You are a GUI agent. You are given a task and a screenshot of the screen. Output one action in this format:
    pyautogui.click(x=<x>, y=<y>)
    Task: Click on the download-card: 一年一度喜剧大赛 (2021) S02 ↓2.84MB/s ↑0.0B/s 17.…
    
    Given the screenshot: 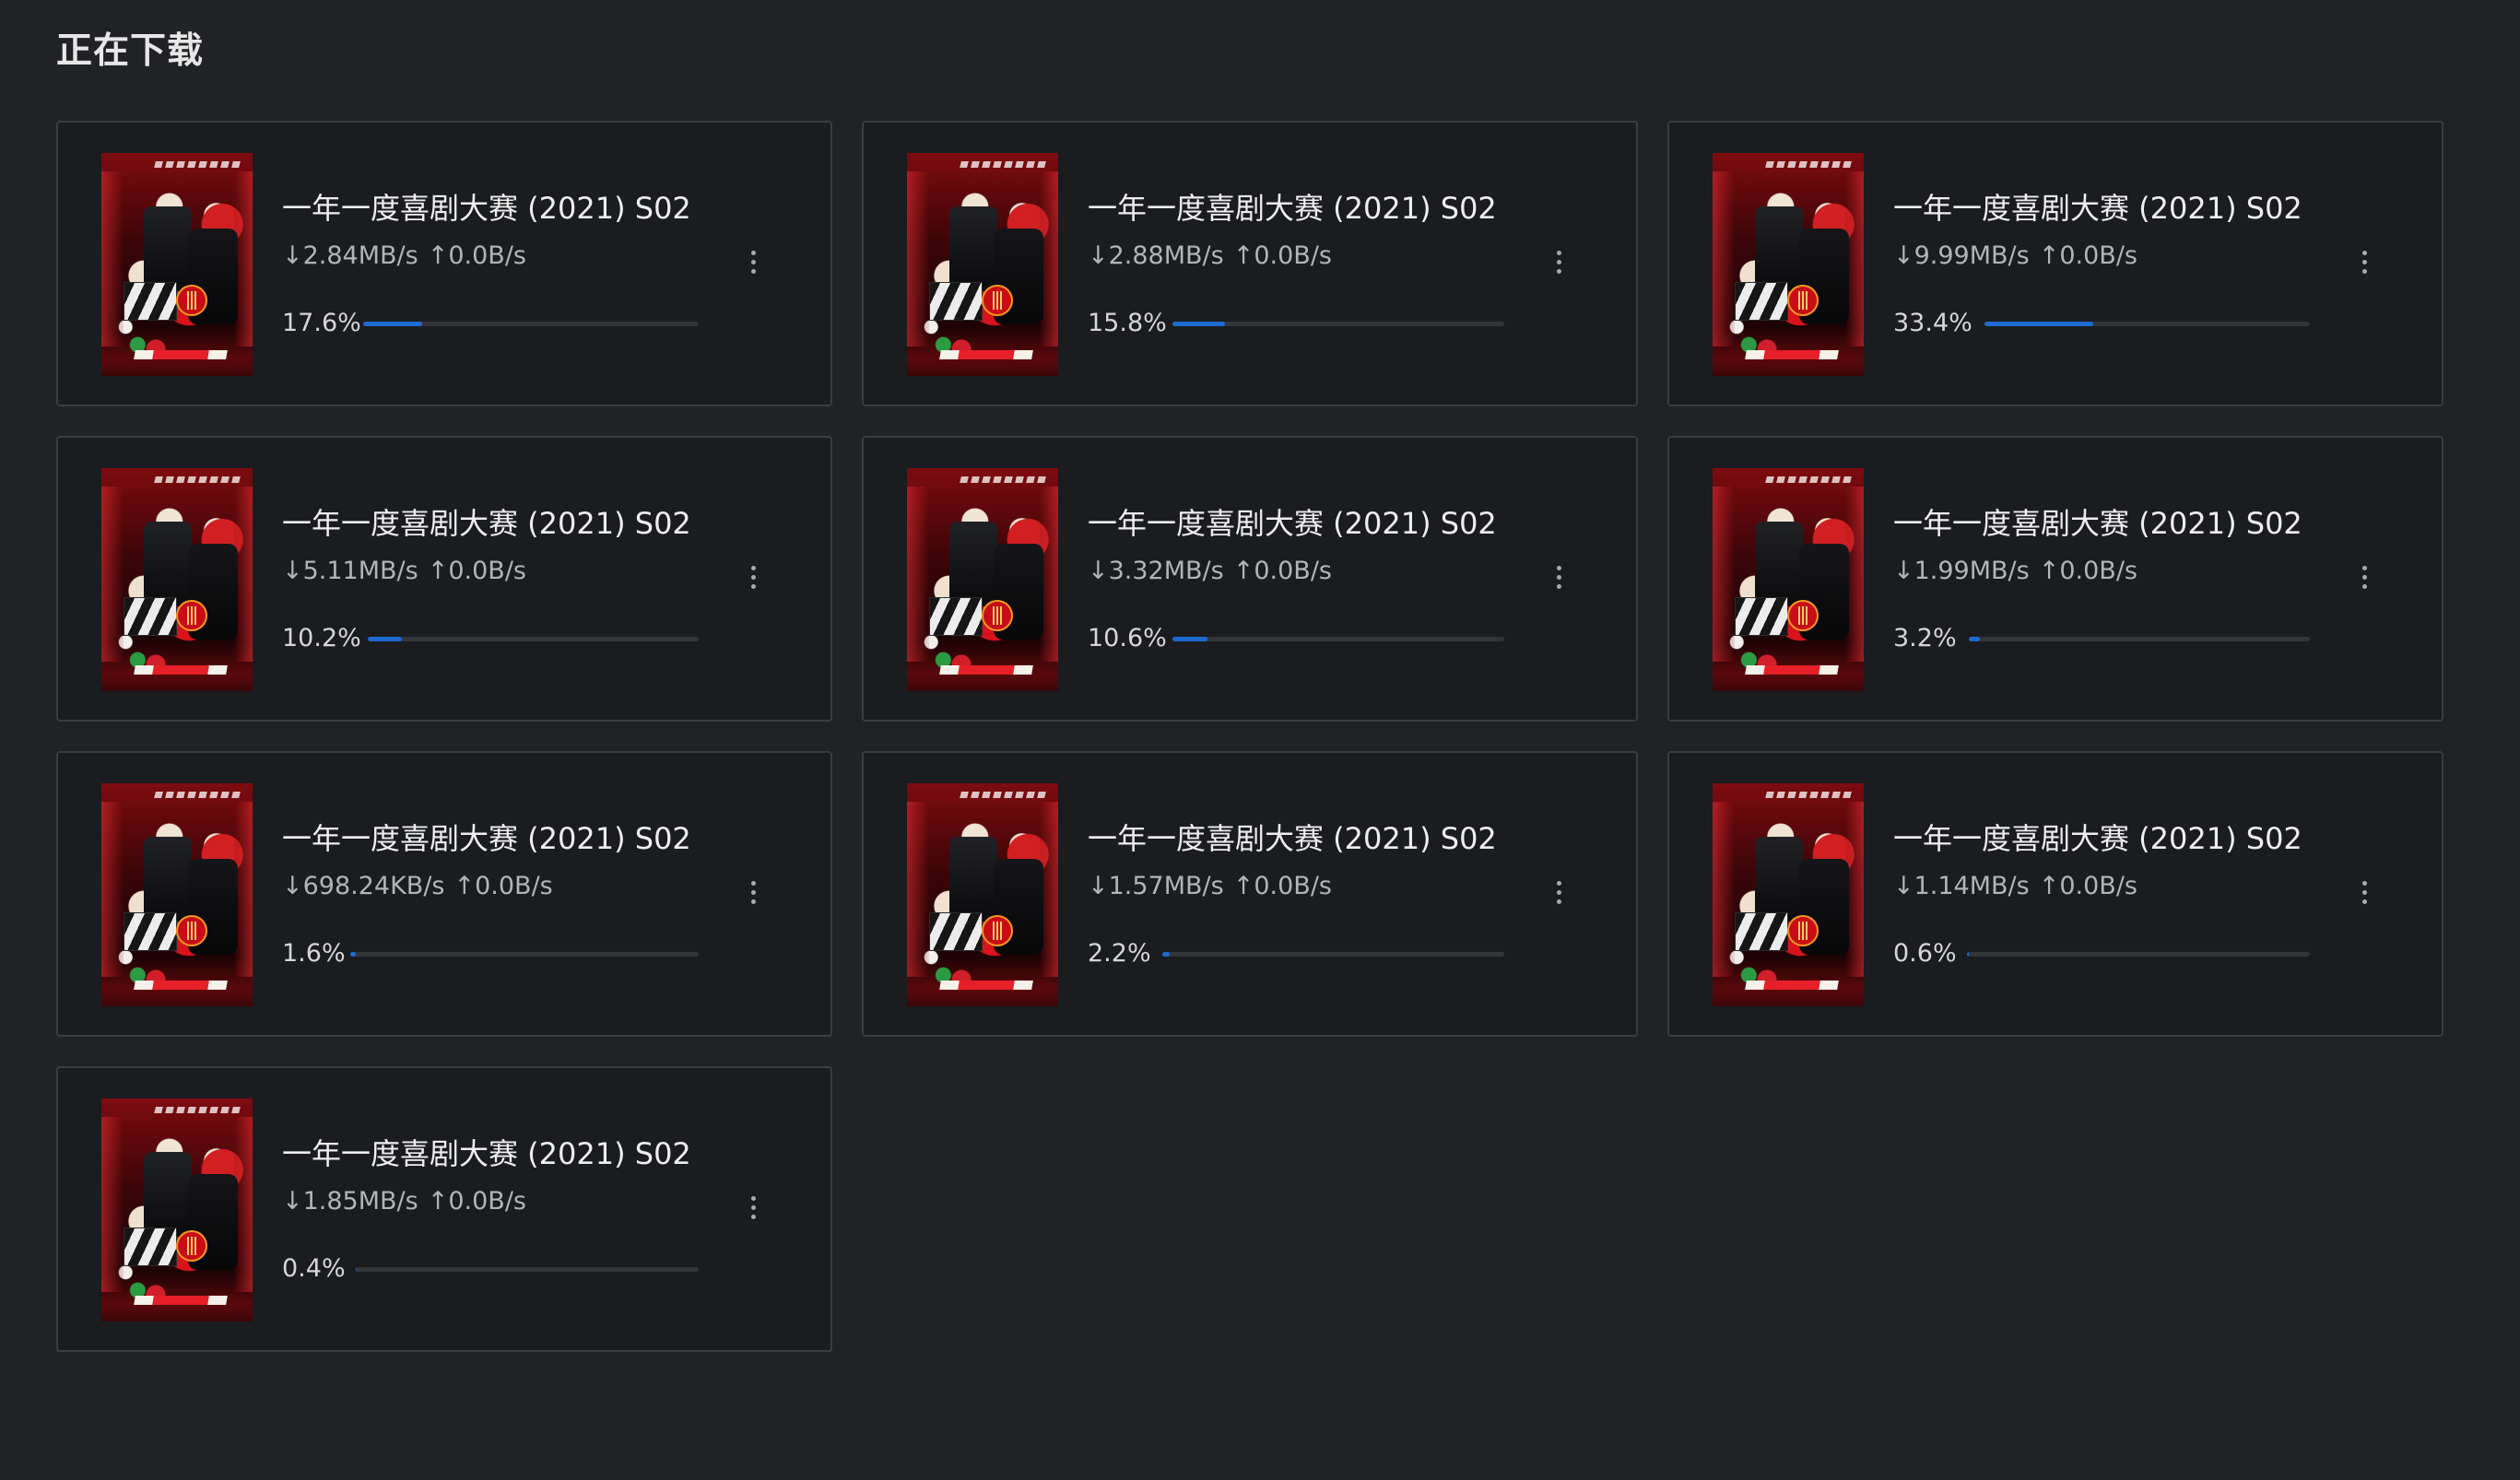 What is the action you would take?
    pyautogui.click(x=444, y=263)
    